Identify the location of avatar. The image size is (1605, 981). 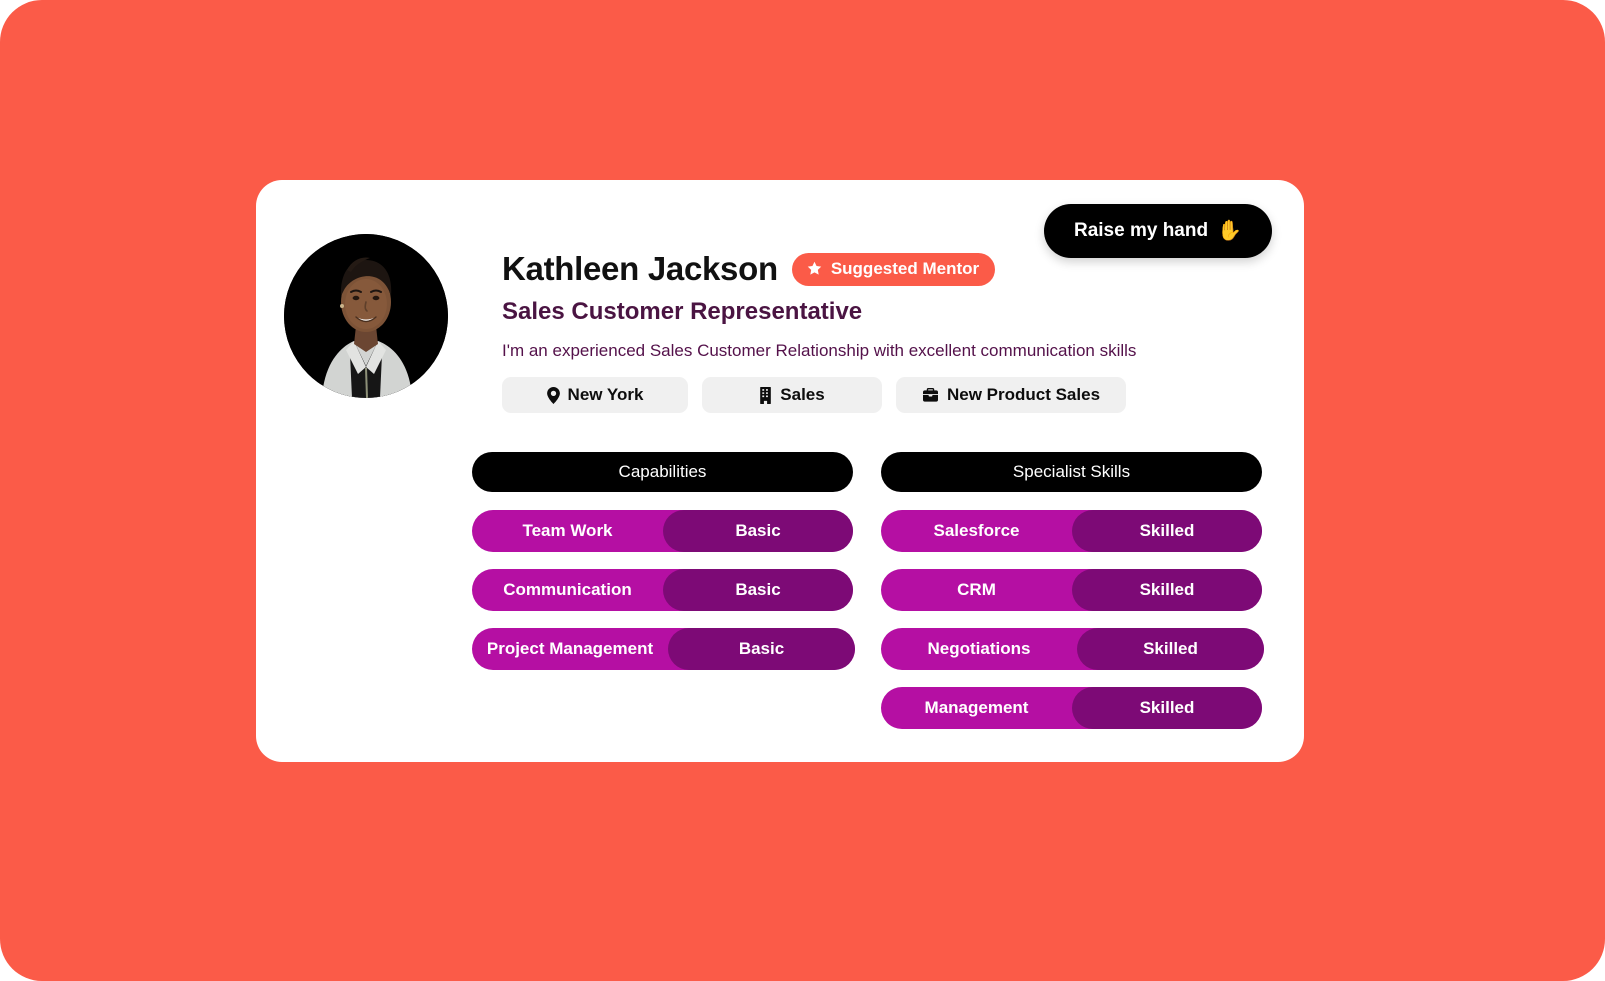
(366, 316).